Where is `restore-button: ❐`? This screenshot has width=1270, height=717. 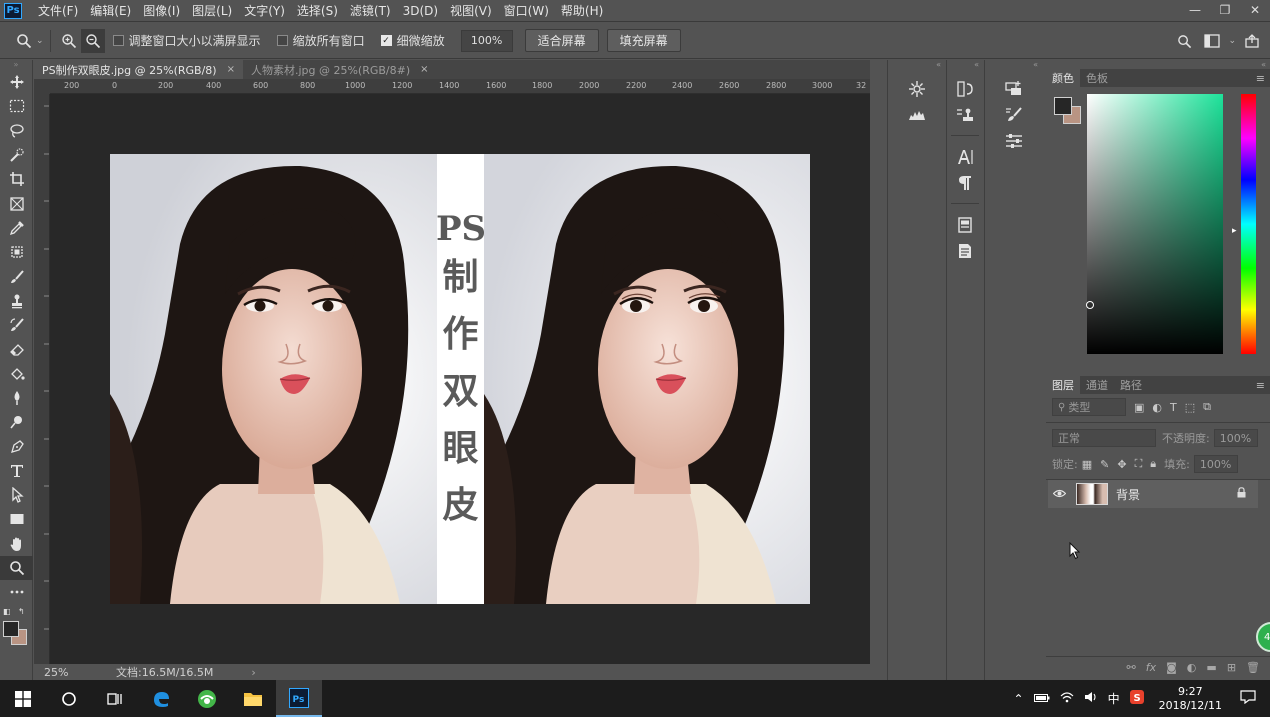
restore-button: ❐ is located at coordinates (1225, 10).